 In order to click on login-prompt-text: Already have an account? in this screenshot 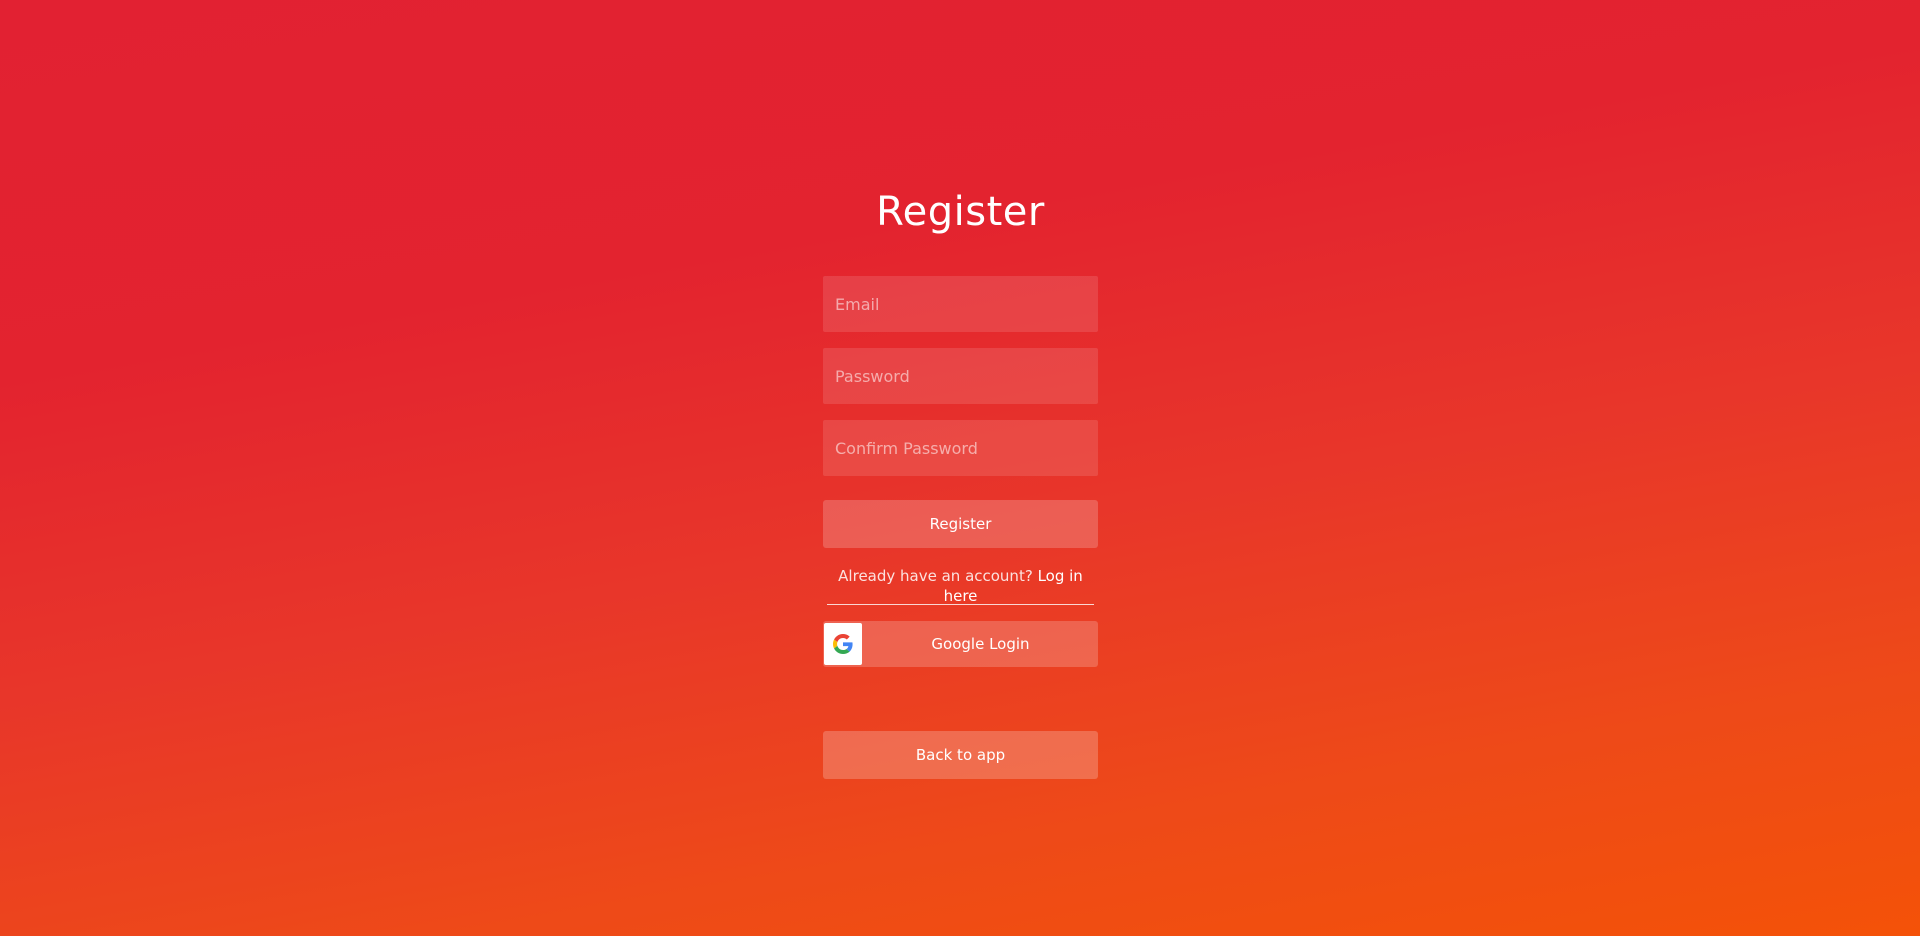, I will do `click(935, 576)`.